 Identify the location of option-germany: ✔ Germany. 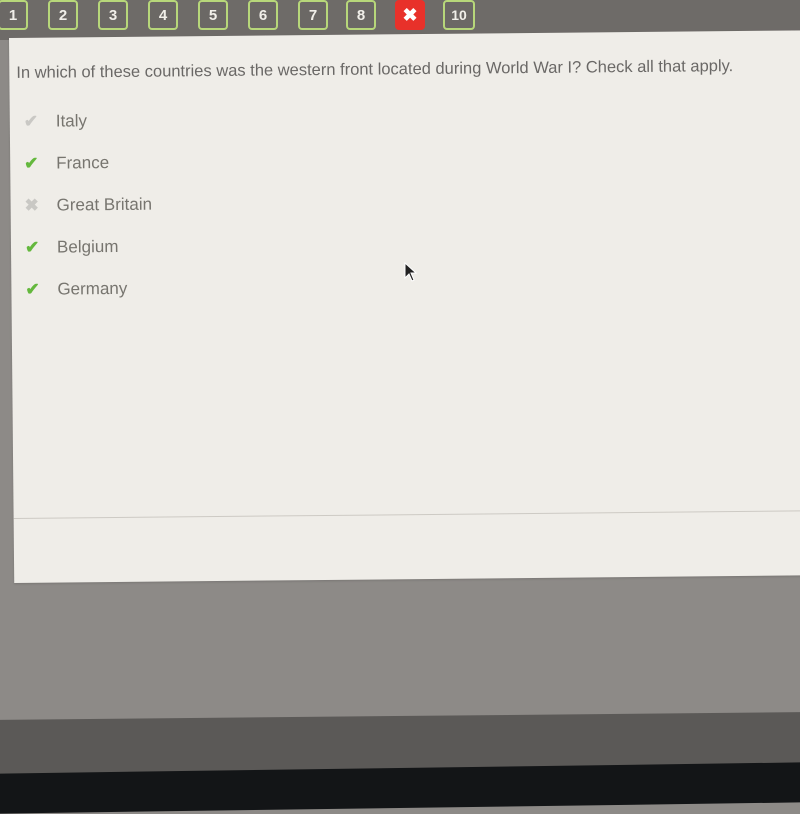
(76, 289).